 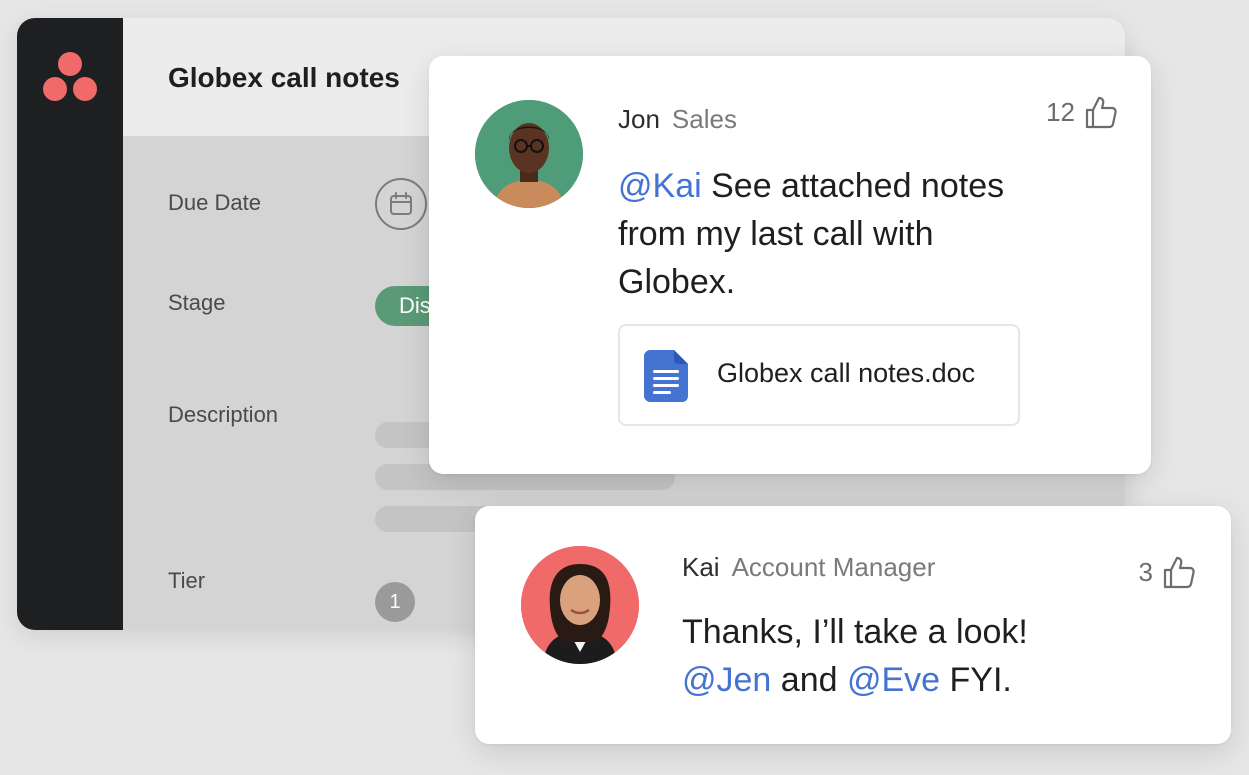 I want to click on like-button: 3, so click(x=1168, y=572).